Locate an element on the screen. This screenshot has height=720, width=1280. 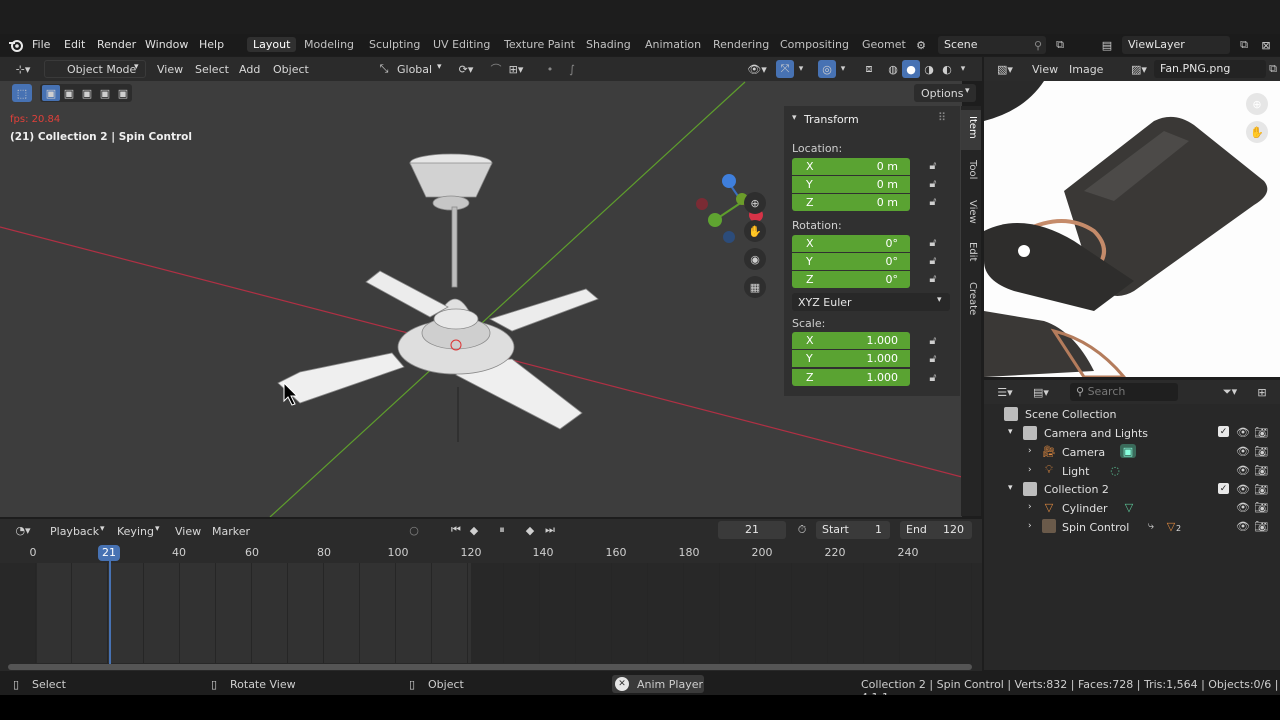
location-x-lock-icon: 🔓︎ is located at coordinates (933, 165).